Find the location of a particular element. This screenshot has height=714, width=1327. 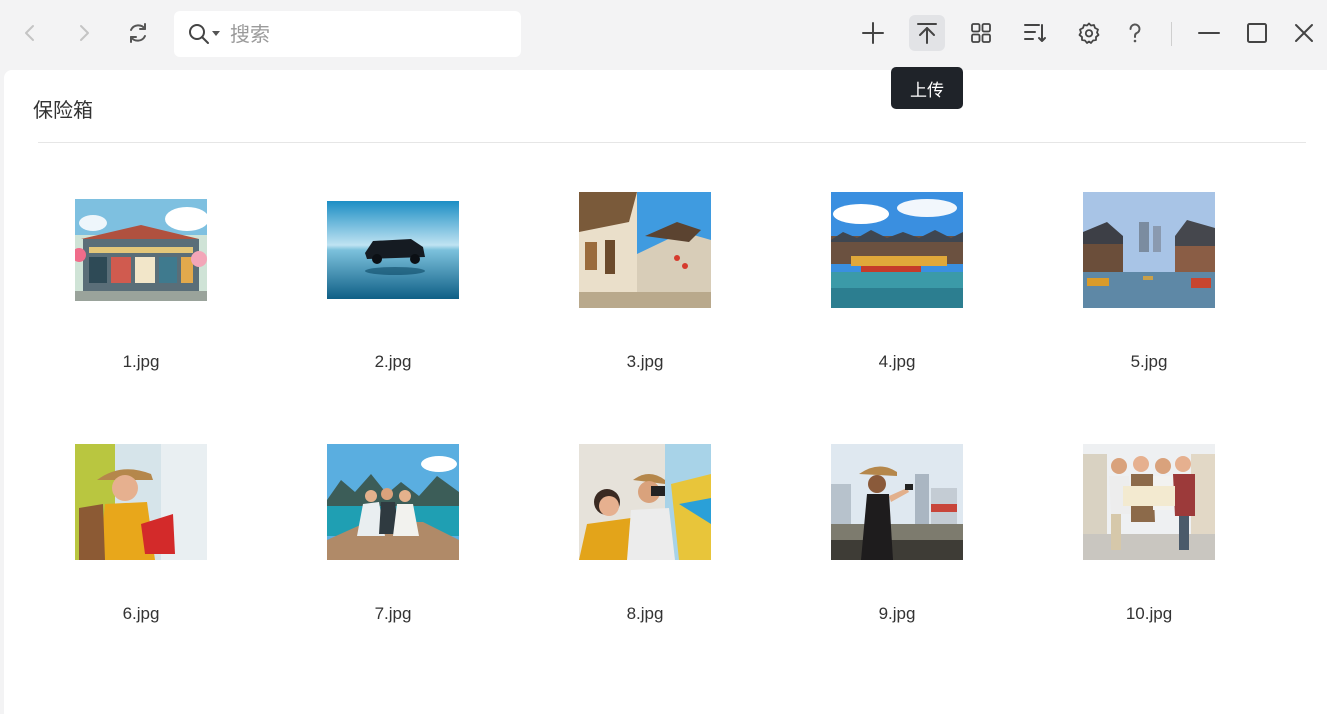

file-item: 4.jpg is located at coordinates (897, 296).